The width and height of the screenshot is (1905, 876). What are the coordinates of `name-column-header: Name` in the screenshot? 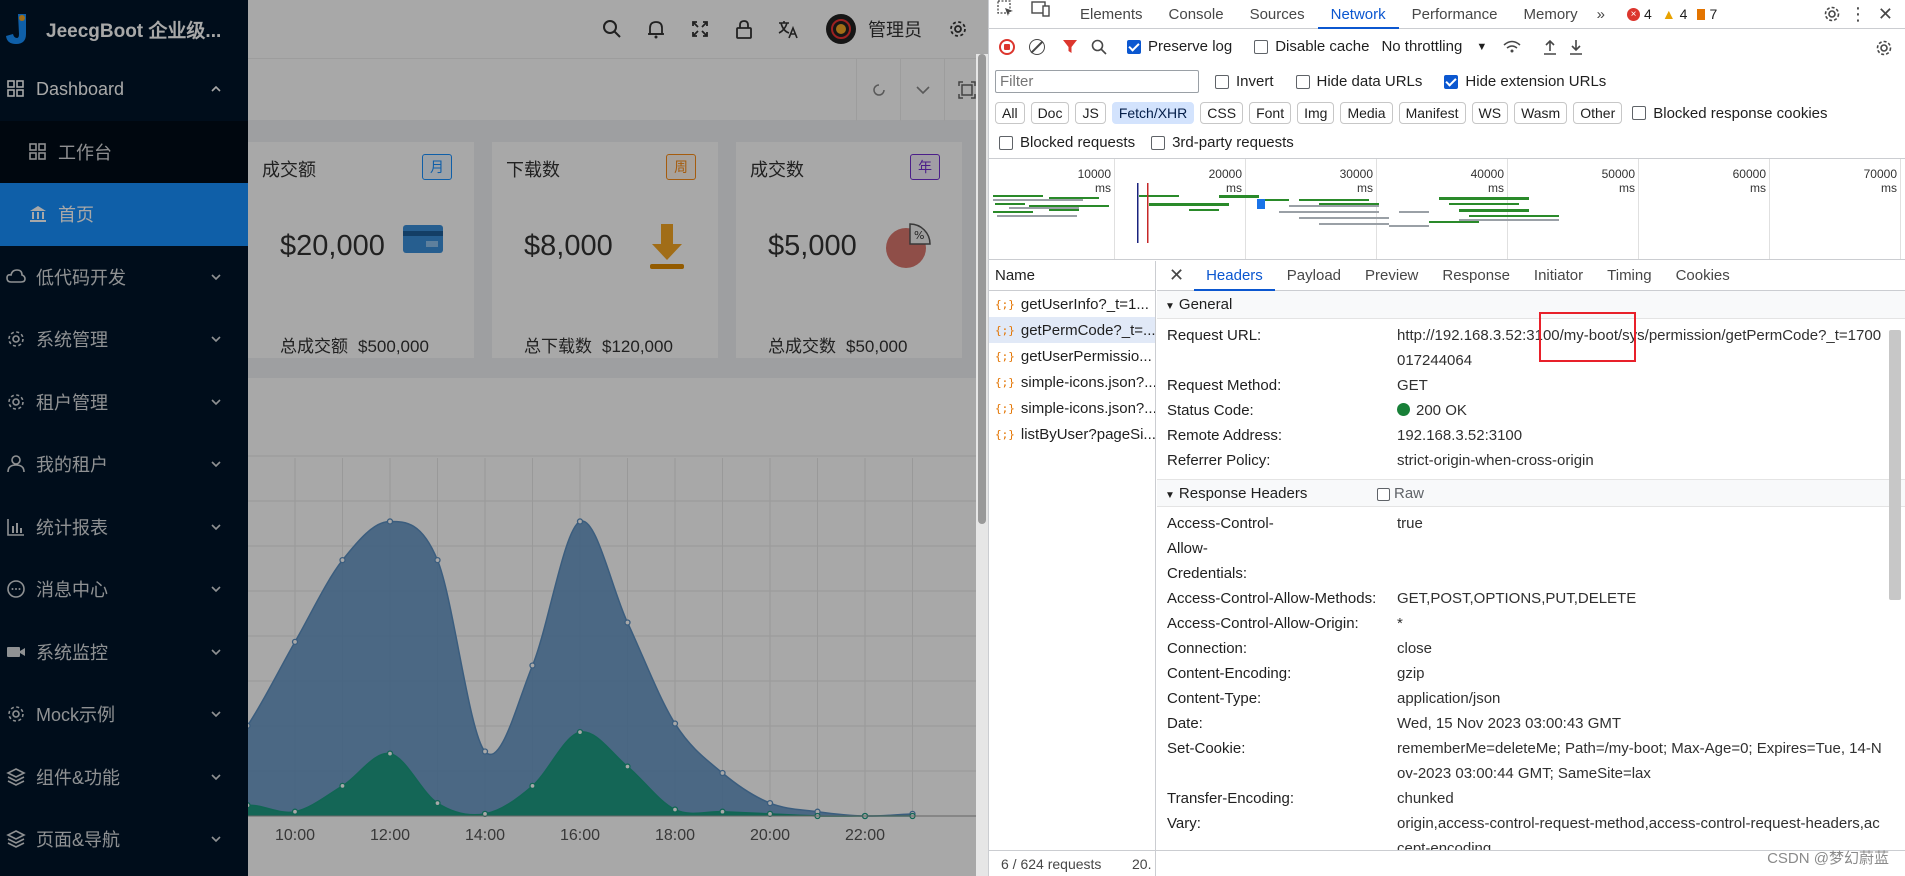 It's located at (1072, 276).